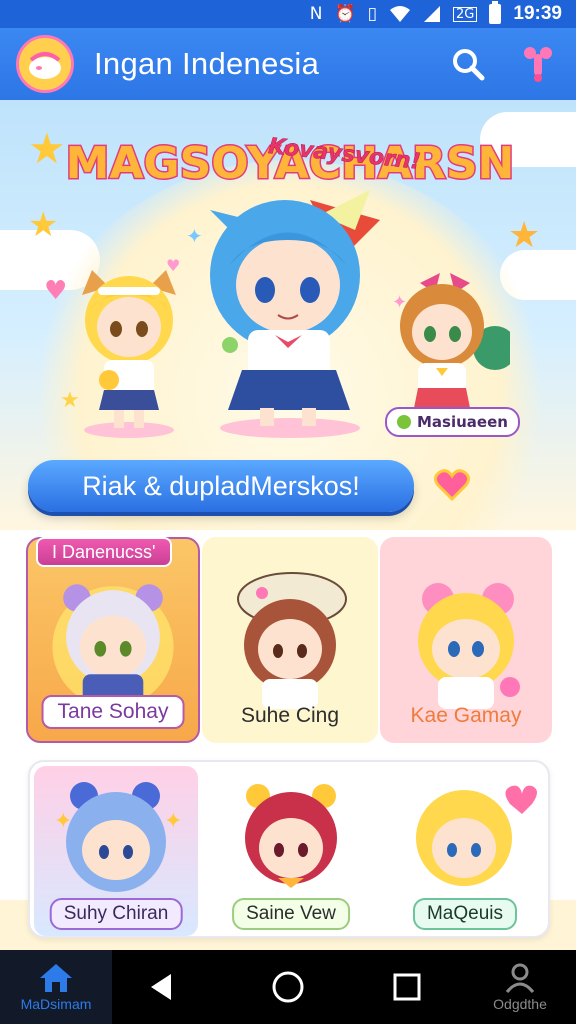 The image size is (576, 1024). I want to click on heart-icon, so click(452, 485).